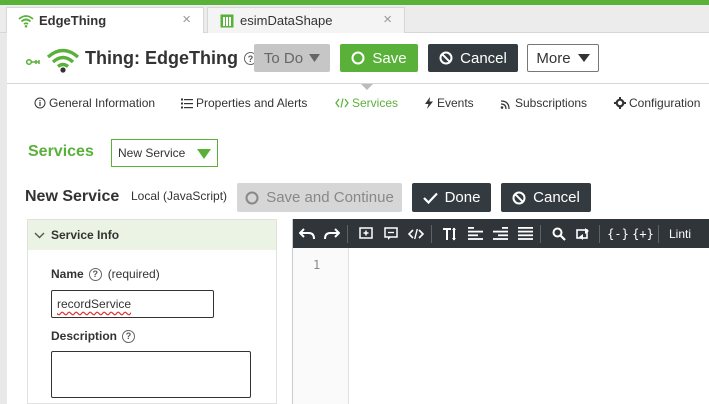 This screenshot has width=709, height=404. I want to click on tab-subscriptions: Subscriptions, so click(543, 103).